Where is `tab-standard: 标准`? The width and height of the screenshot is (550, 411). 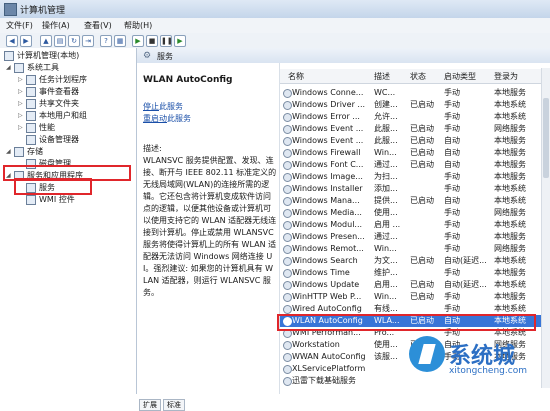 tab-standard: 标准 is located at coordinates (174, 405).